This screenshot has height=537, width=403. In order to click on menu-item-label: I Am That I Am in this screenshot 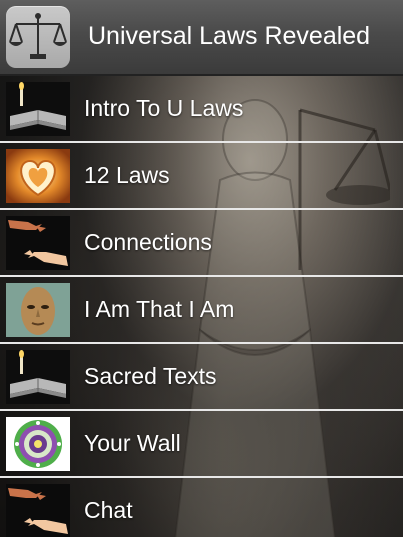, I will do `click(159, 309)`.